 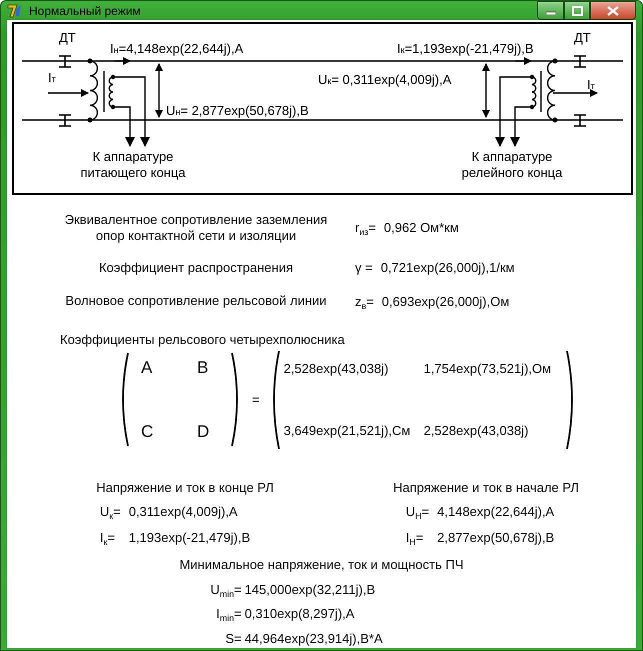 What do you see at coordinates (189, 537) in the screenshot?
I see `value-text: 1,193exp(-21,479j),B` at bounding box center [189, 537].